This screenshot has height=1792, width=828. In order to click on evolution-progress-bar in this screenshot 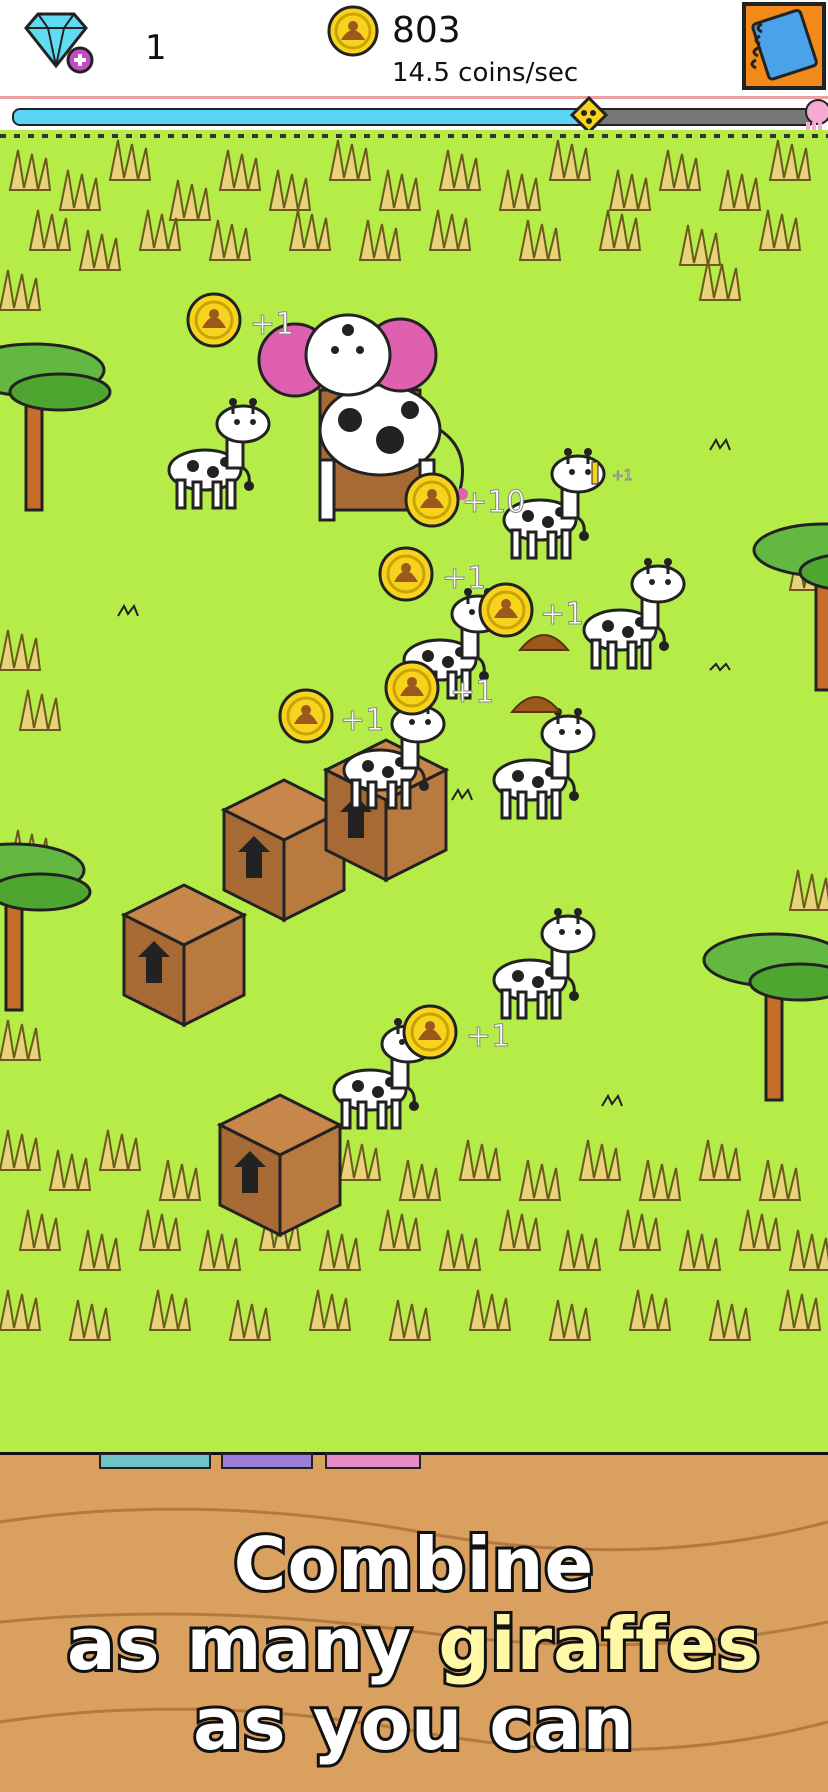, I will do `click(414, 117)`.